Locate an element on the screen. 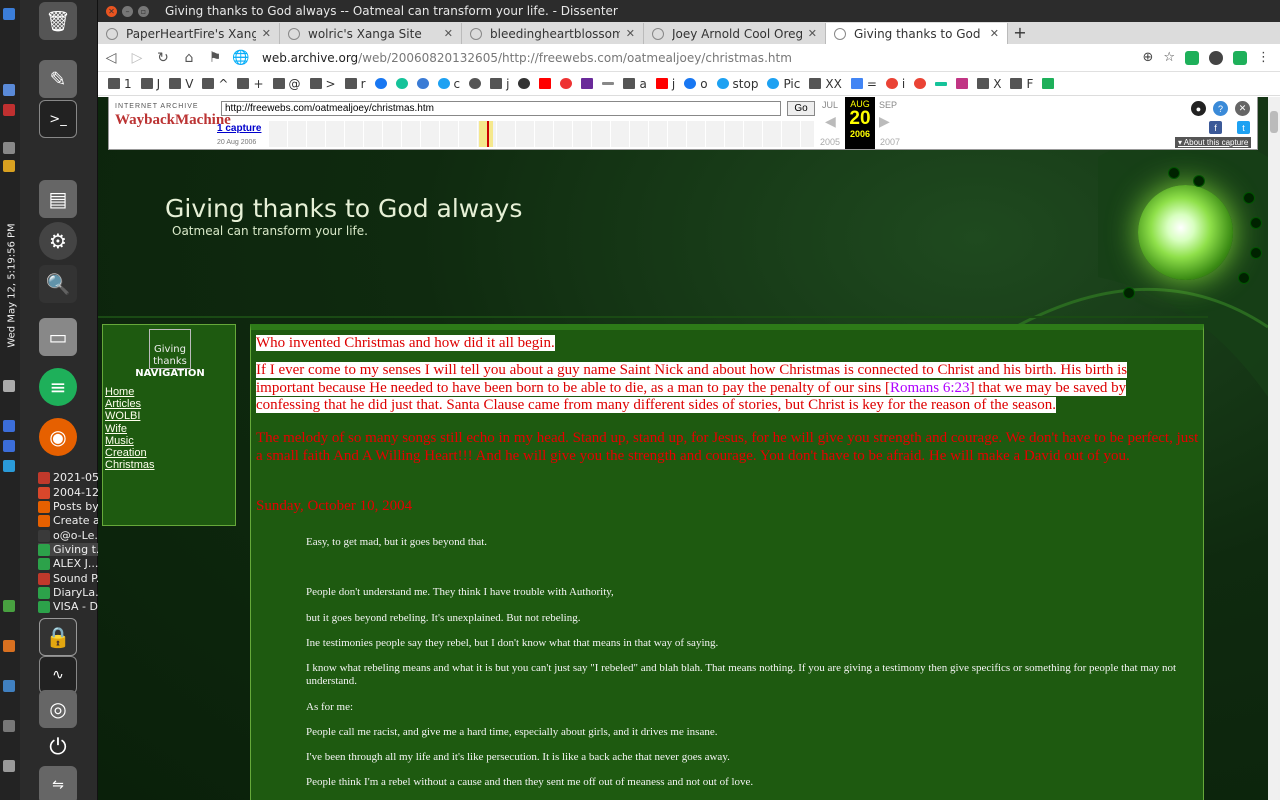  tab-wolric: wolric's Xanga Site ✕ is located at coordinates (371, 33).